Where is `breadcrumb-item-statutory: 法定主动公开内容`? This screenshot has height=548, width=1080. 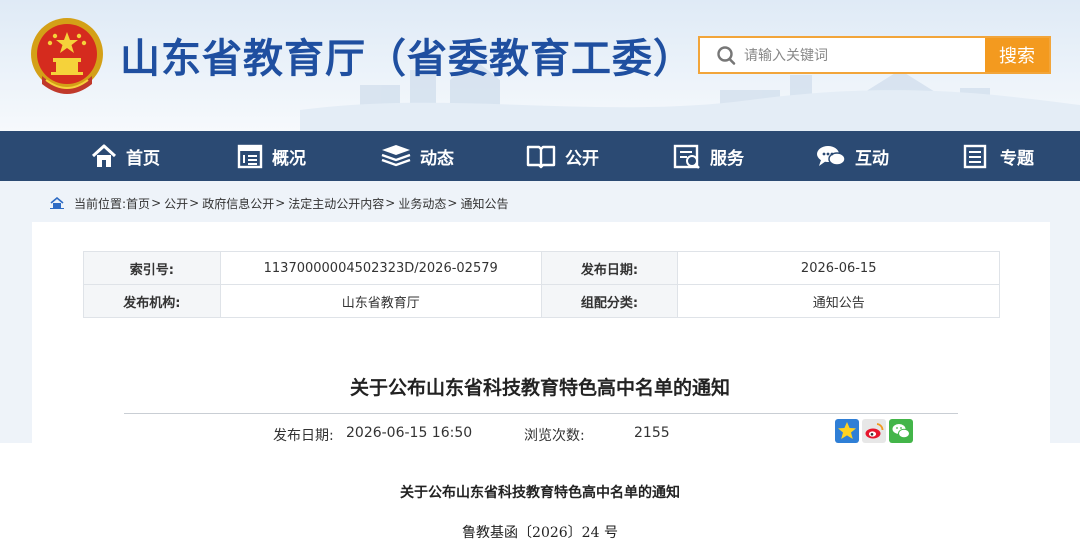
breadcrumb-item-statutory: 法定主动公开内容 is located at coordinates (336, 203).